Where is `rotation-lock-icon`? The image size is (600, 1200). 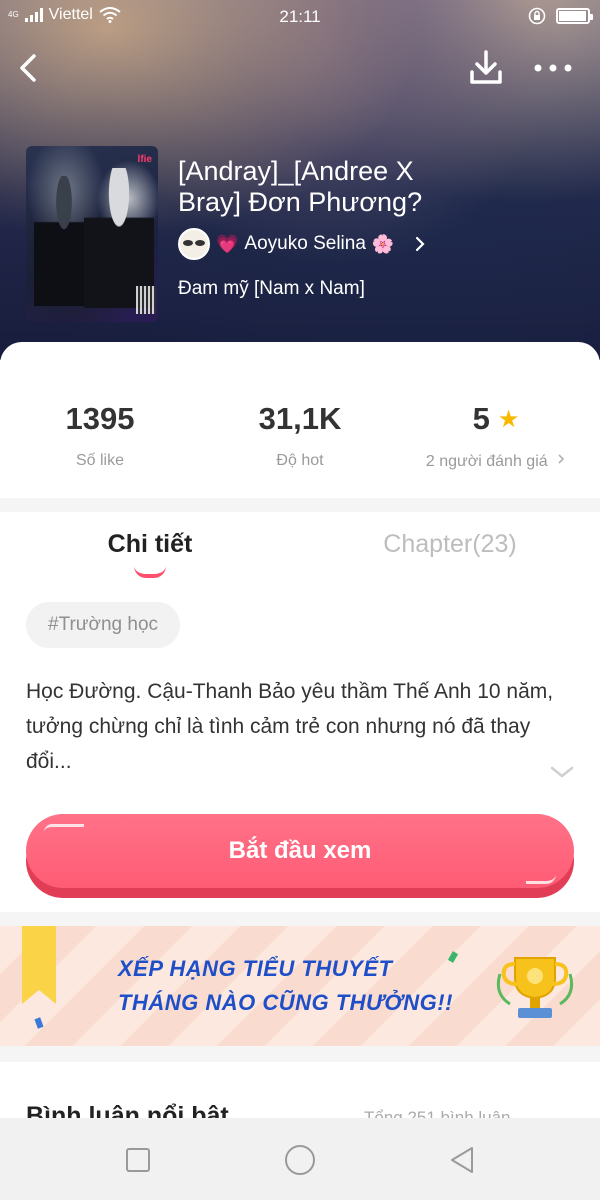 rotation-lock-icon is located at coordinates (537, 16).